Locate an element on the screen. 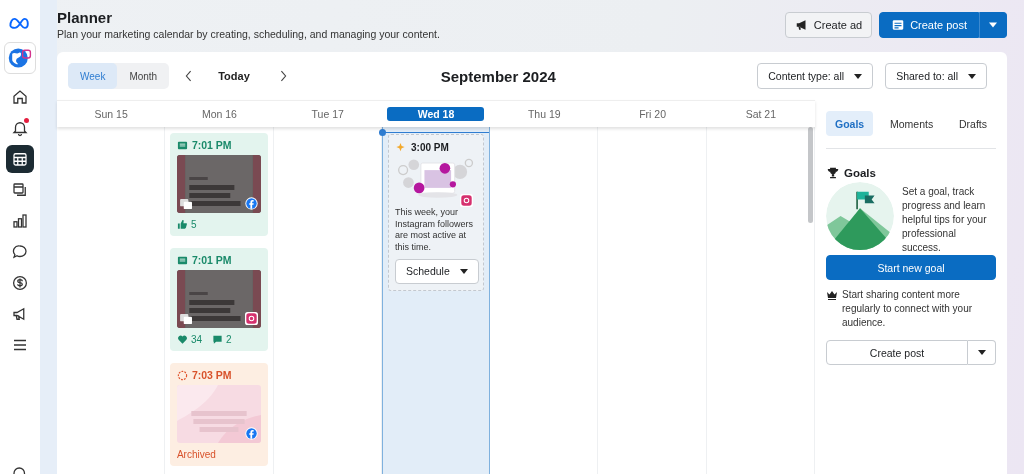  scrollbar is located at coordinates (810, 175).